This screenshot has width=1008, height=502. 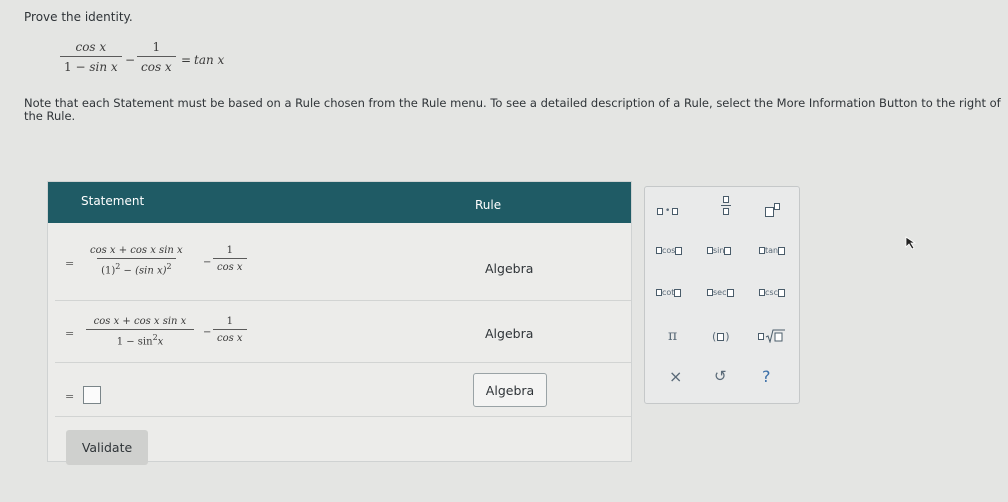 I want to click on tan-label: tan, so click(x=772, y=250).